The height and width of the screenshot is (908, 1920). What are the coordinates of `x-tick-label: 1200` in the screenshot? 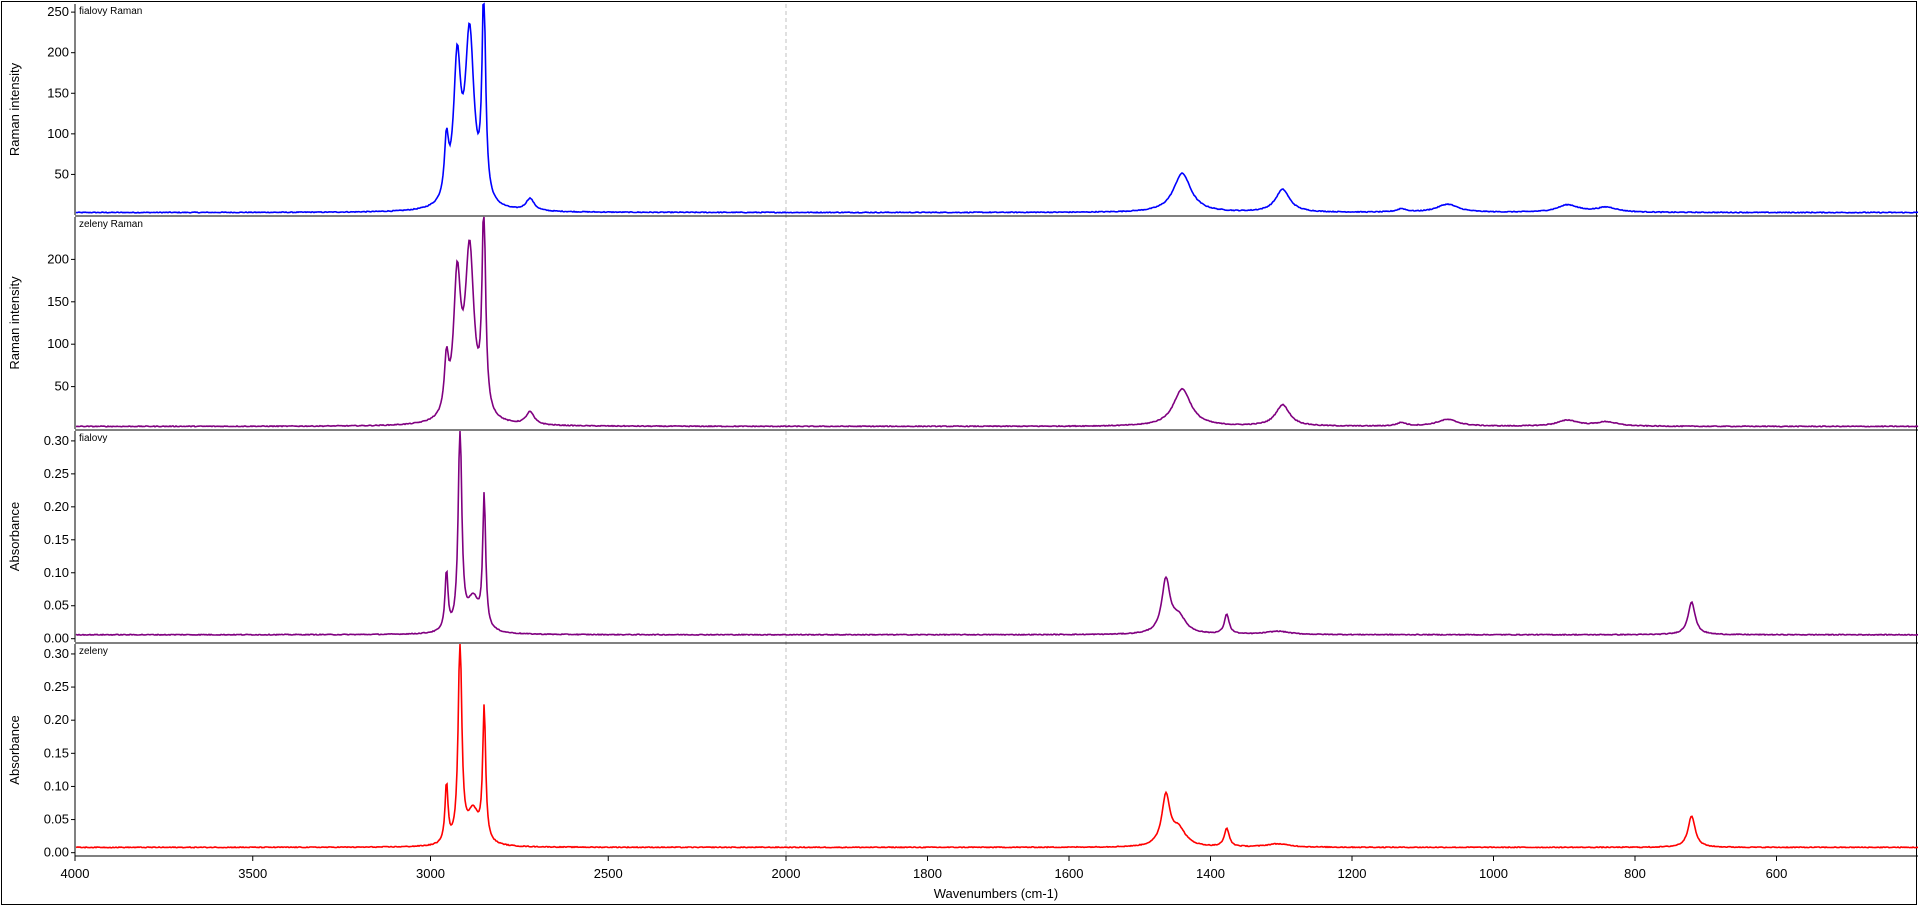 It's located at (1352, 873).